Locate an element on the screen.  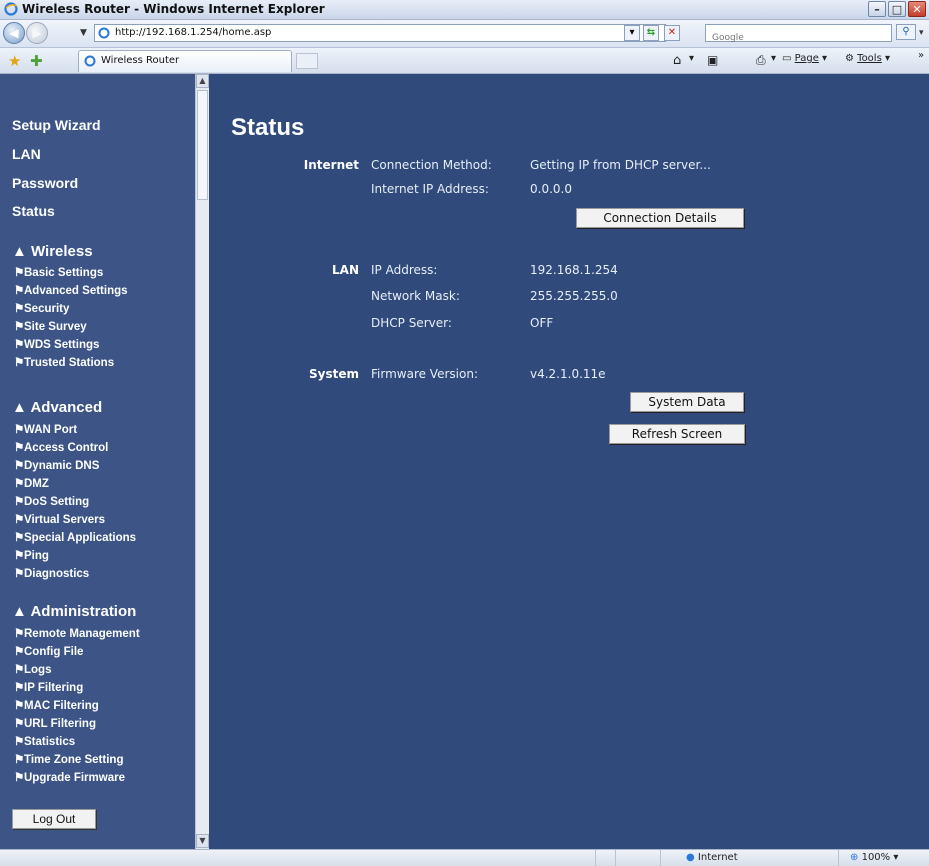
search-options-icon: ▾ is located at coordinates (921, 33).